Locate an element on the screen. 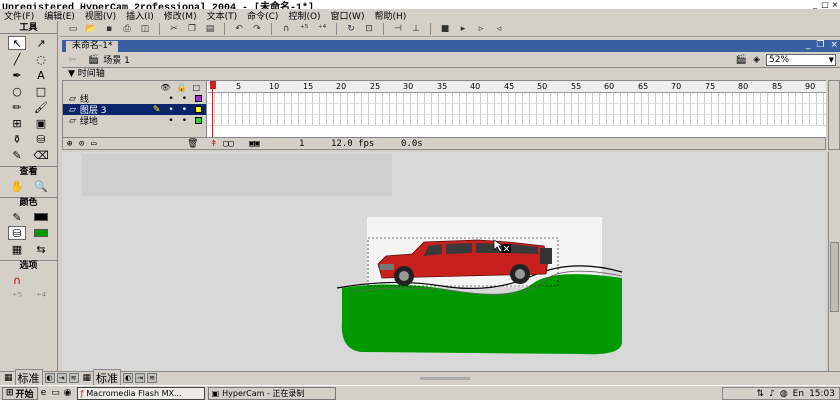 The image size is (840, 400). layer-row: ▱ 绿地 • • is located at coordinates (134, 121).